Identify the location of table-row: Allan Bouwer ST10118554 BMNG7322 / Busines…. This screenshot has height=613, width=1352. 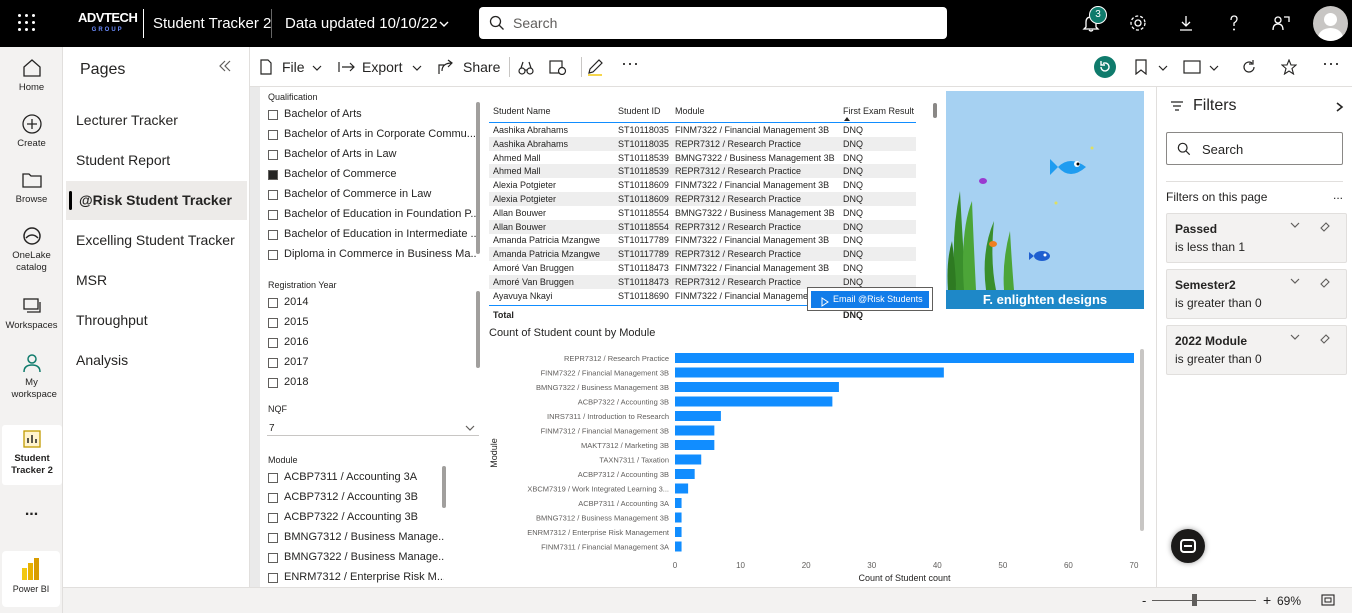
(702, 213).